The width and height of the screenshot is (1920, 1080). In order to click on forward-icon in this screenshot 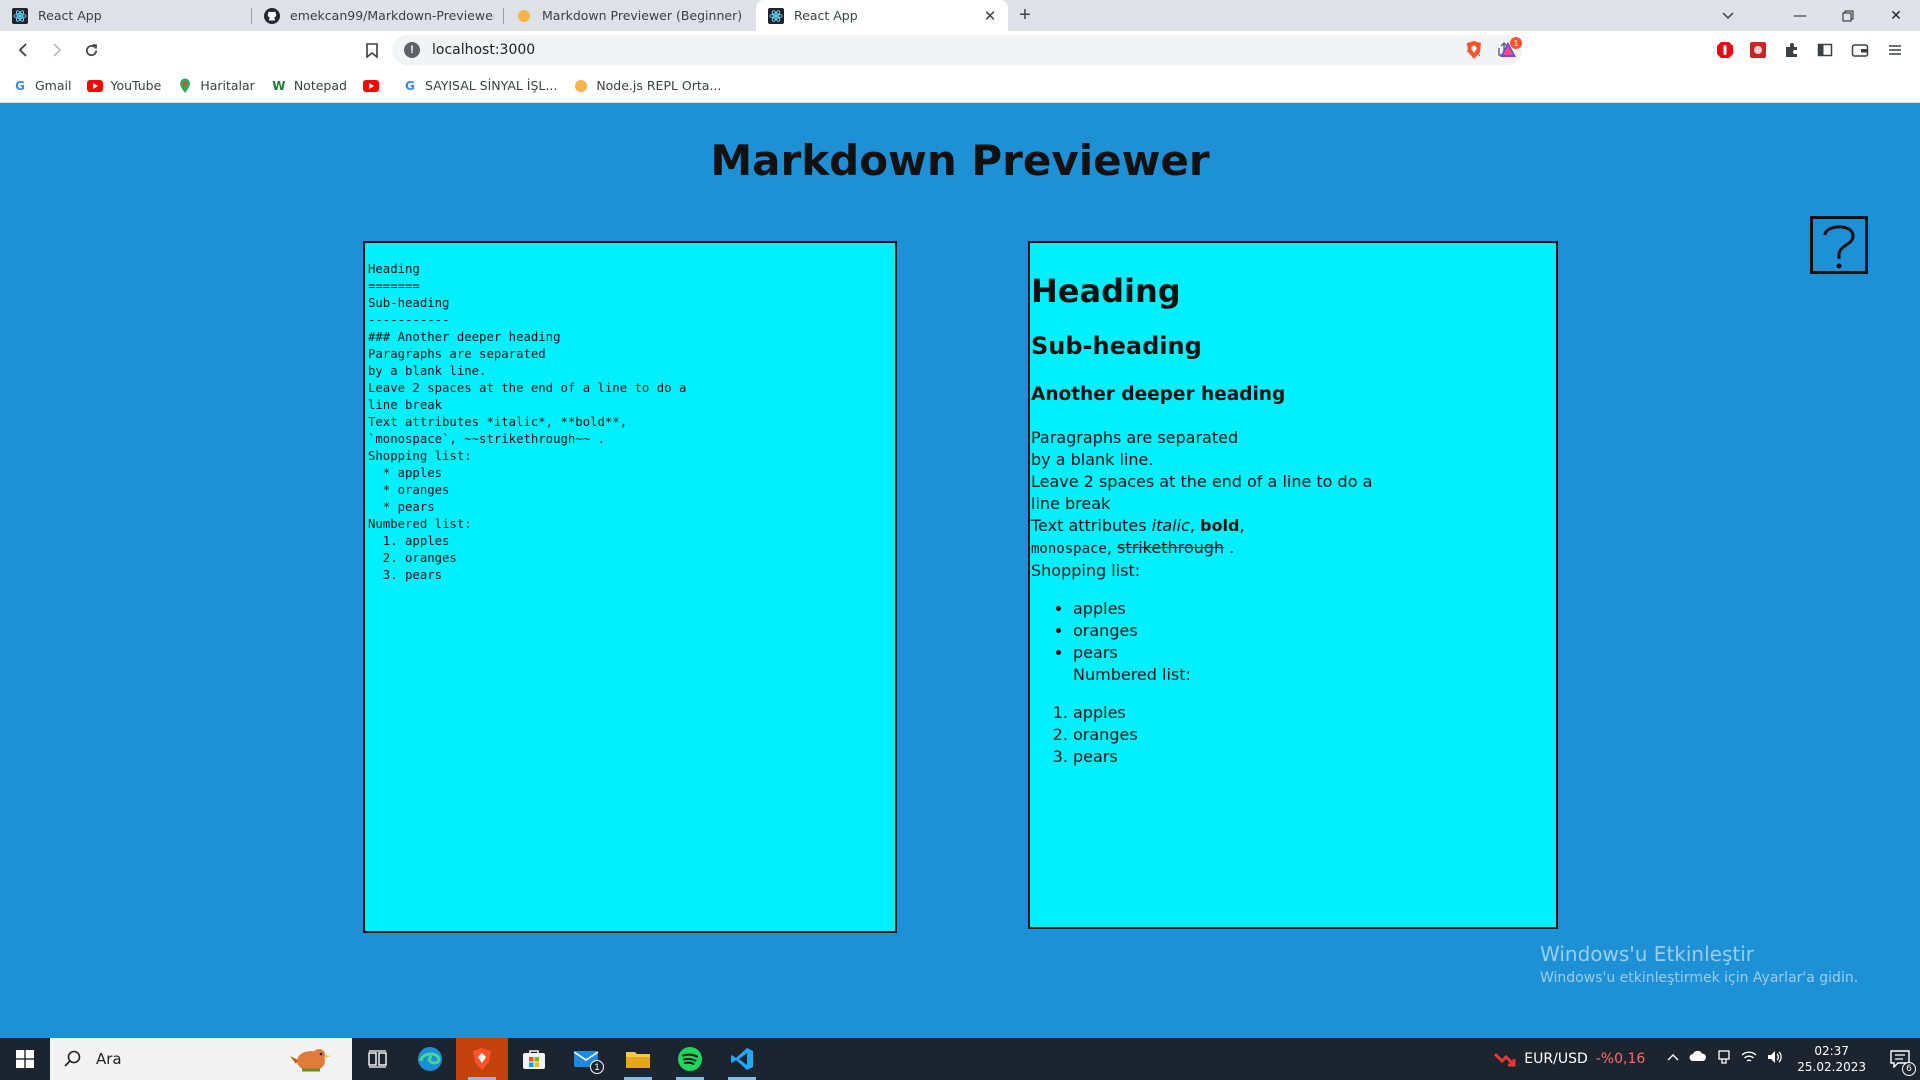, I will do `click(57, 50)`.